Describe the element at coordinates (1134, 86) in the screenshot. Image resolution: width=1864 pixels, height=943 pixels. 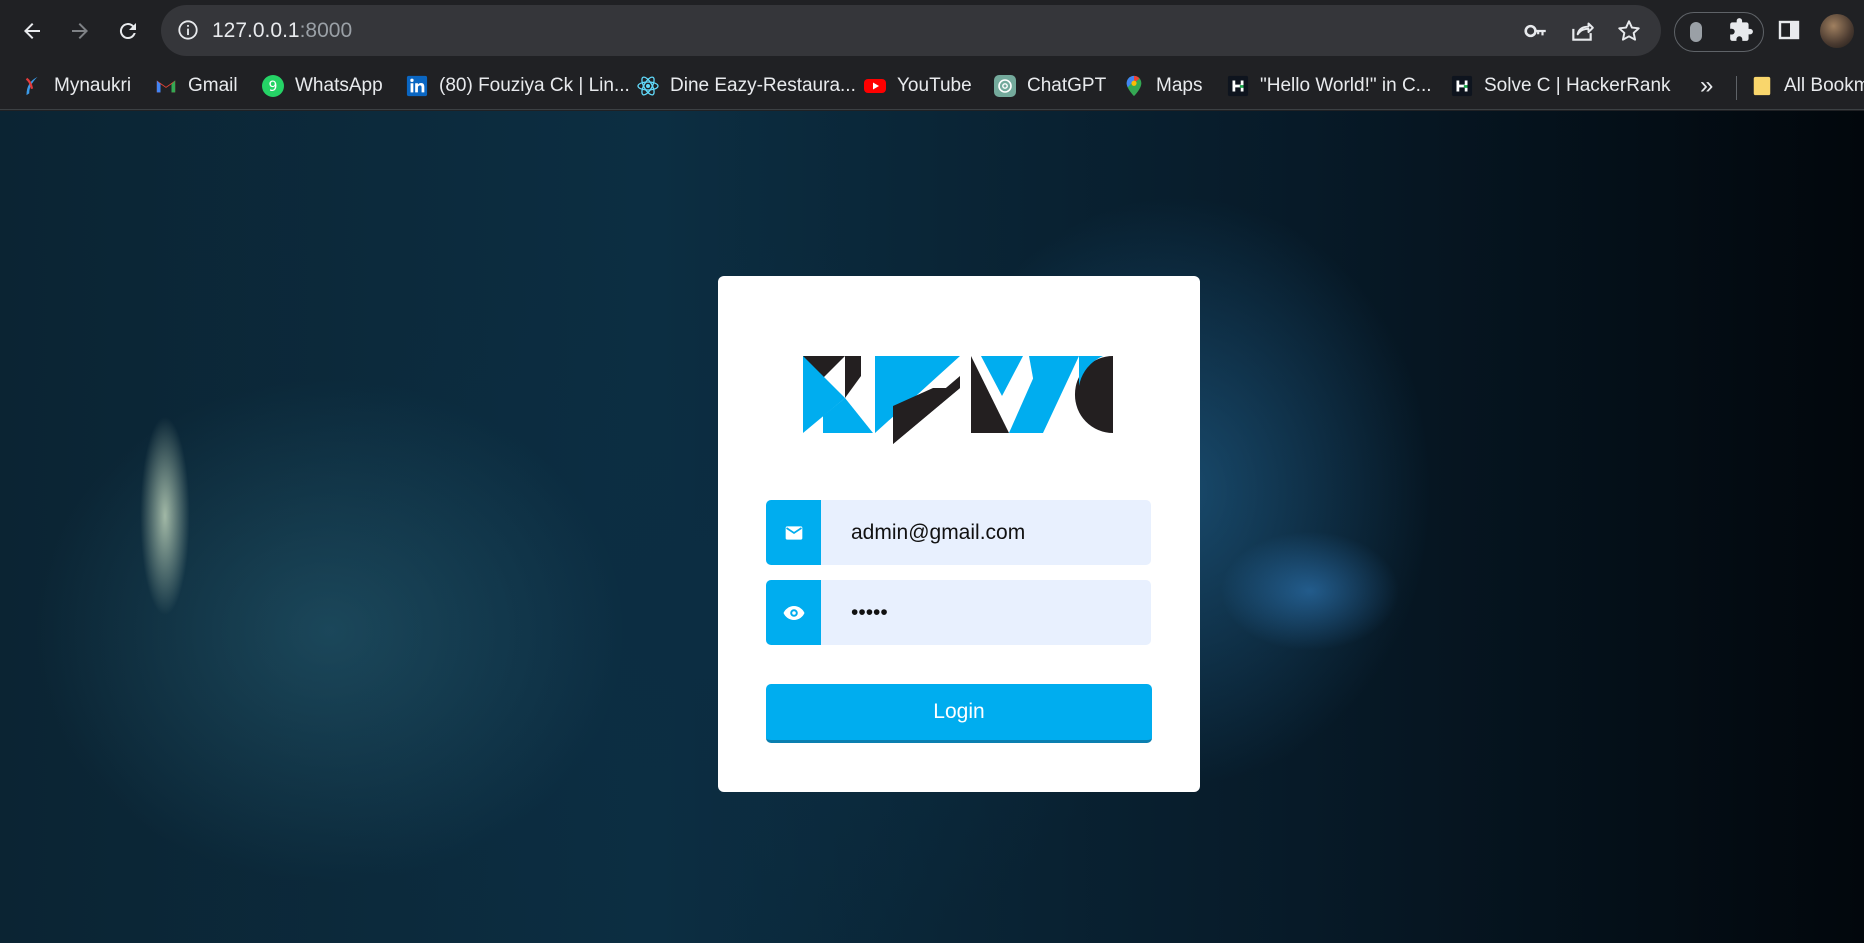
I see `maps-icon` at that location.